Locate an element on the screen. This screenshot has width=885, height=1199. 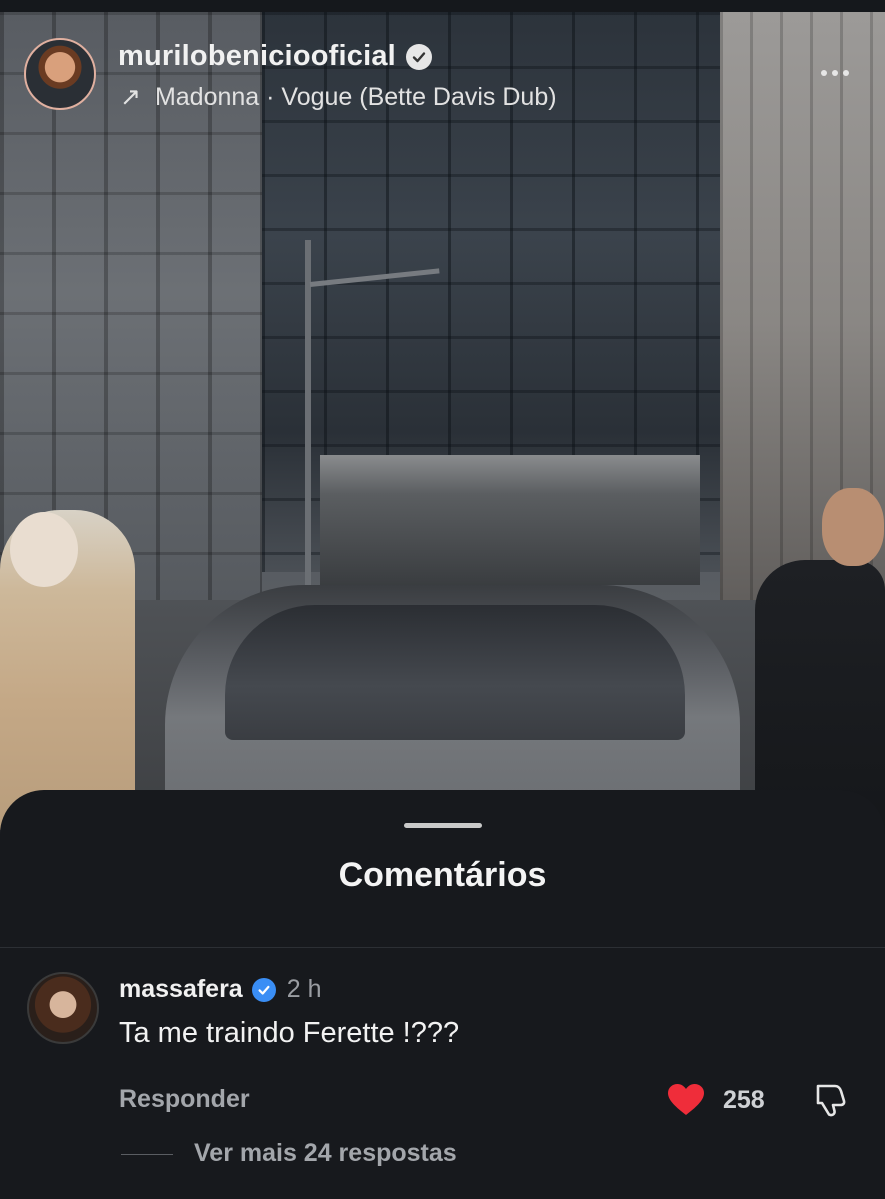
like-count: 258 is located at coordinates (744, 1100).